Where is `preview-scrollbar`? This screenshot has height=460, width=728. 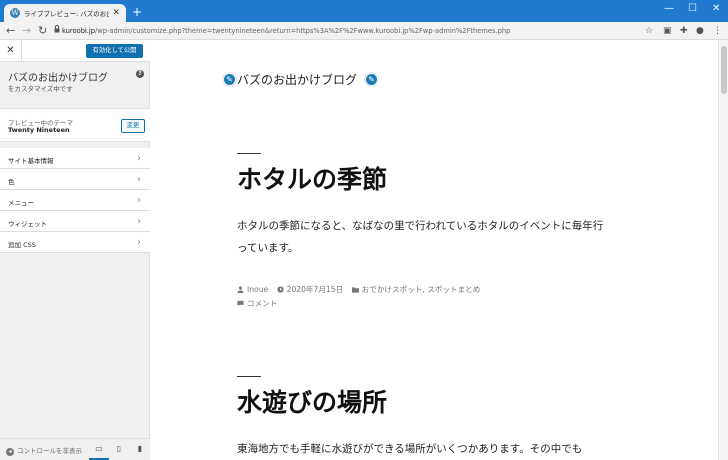 preview-scrollbar is located at coordinates (723, 250).